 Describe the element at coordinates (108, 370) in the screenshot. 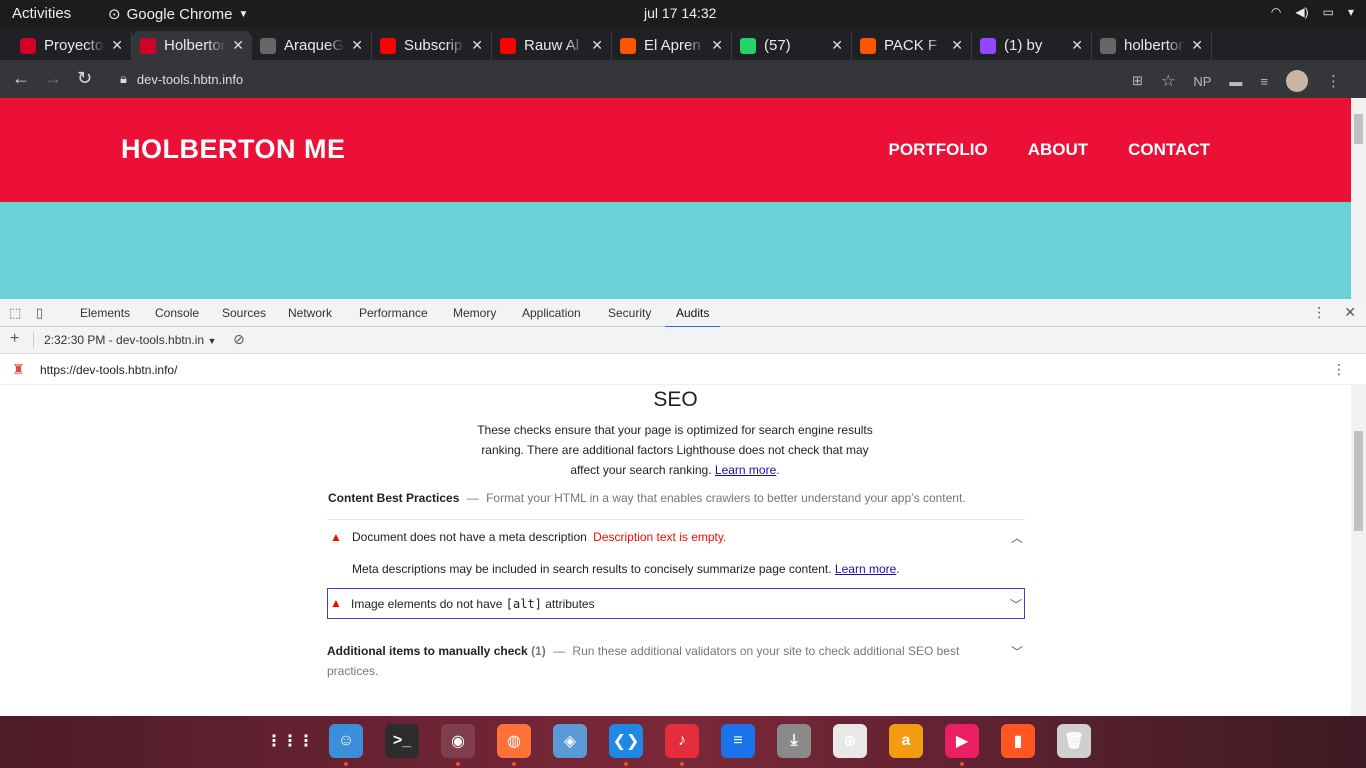

I see `report-url: https://dev-tools.hbtn.info/` at that location.